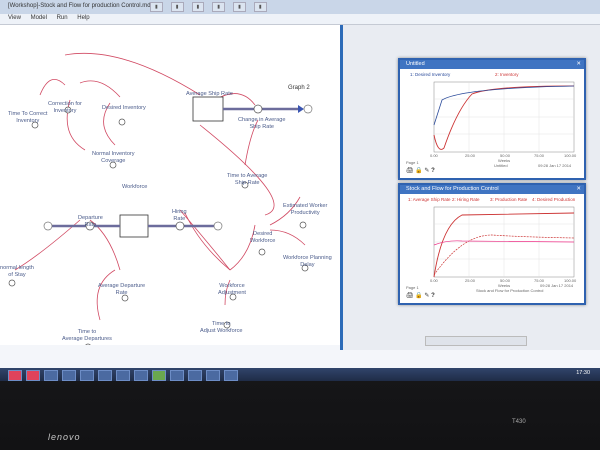 This screenshot has width=600, height=450. What do you see at coordinates (209, 94) in the screenshot?
I see `var-average-ship-rate: Average Ship Rate` at bounding box center [209, 94].